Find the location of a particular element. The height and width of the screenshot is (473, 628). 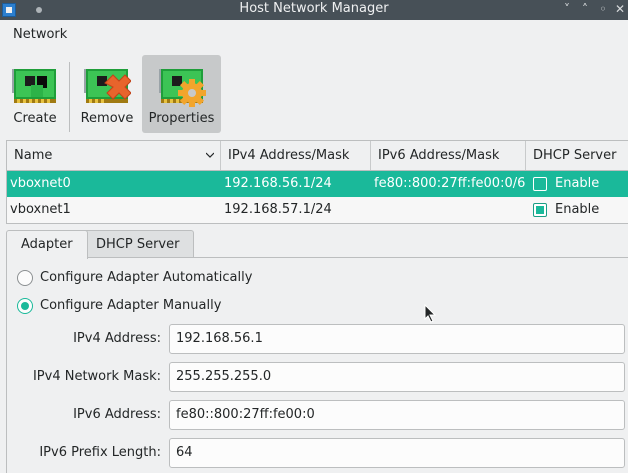

create-button: Create is located at coordinates (35, 94).